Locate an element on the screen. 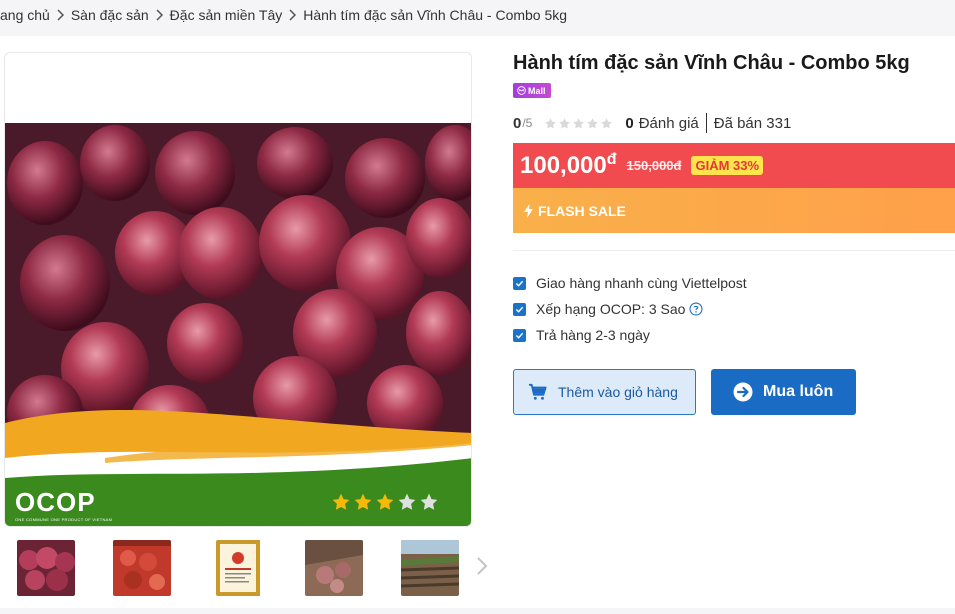 This screenshot has width=955, height=614. rating-score: 0 is located at coordinates (517, 123).